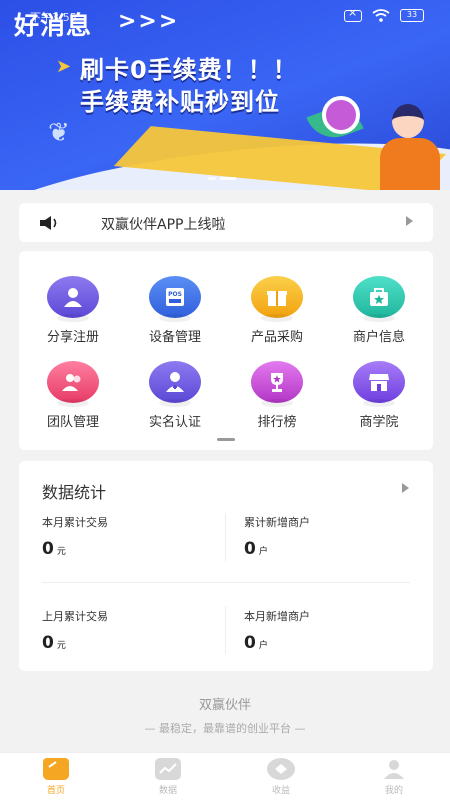 The width and height of the screenshot is (450, 800). I want to click on banner-headline: 好消息, so click(53, 25).